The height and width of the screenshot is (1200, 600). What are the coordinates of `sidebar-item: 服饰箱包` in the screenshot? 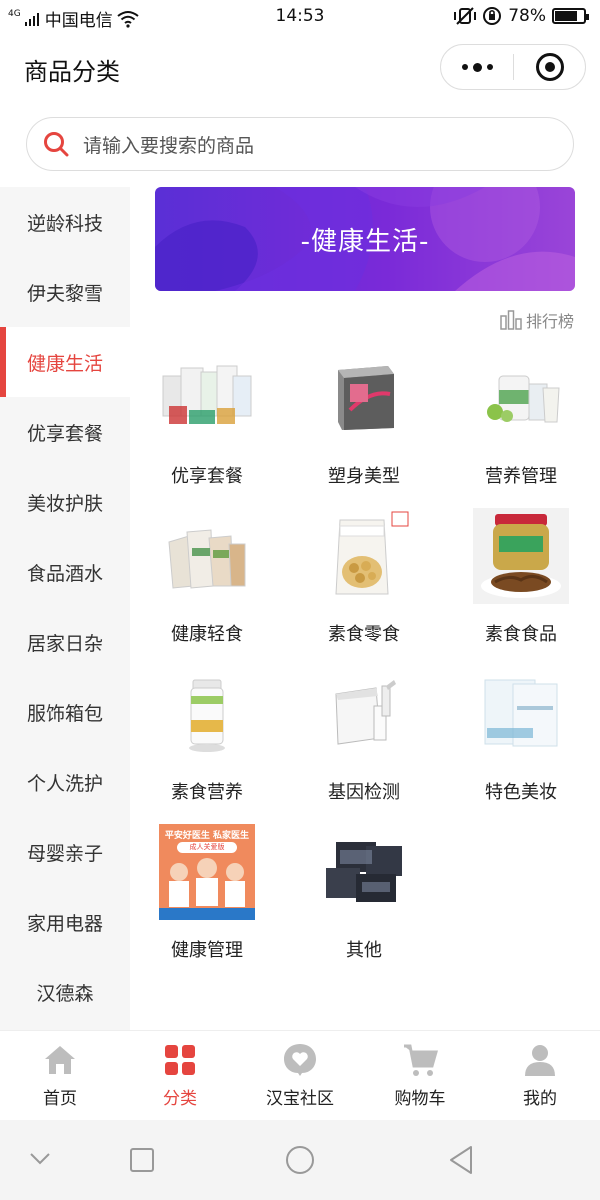 It's located at (65, 712).